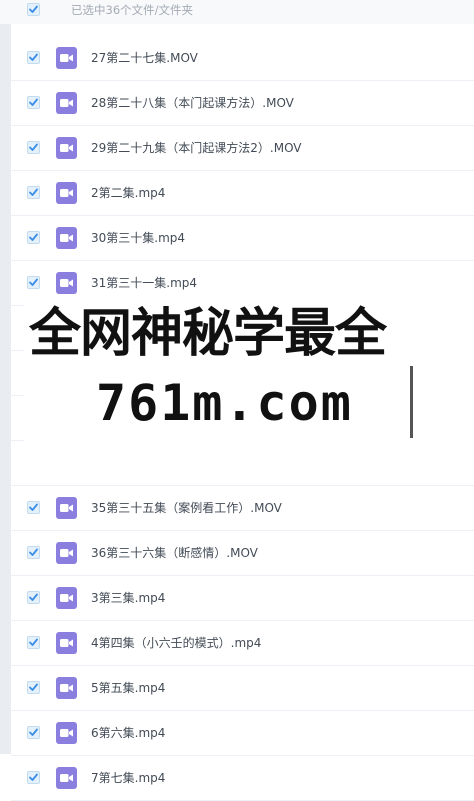 Image resolution: width=474 pixels, height=801 pixels. I want to click on select-all-checkbox, so click(33, 9).